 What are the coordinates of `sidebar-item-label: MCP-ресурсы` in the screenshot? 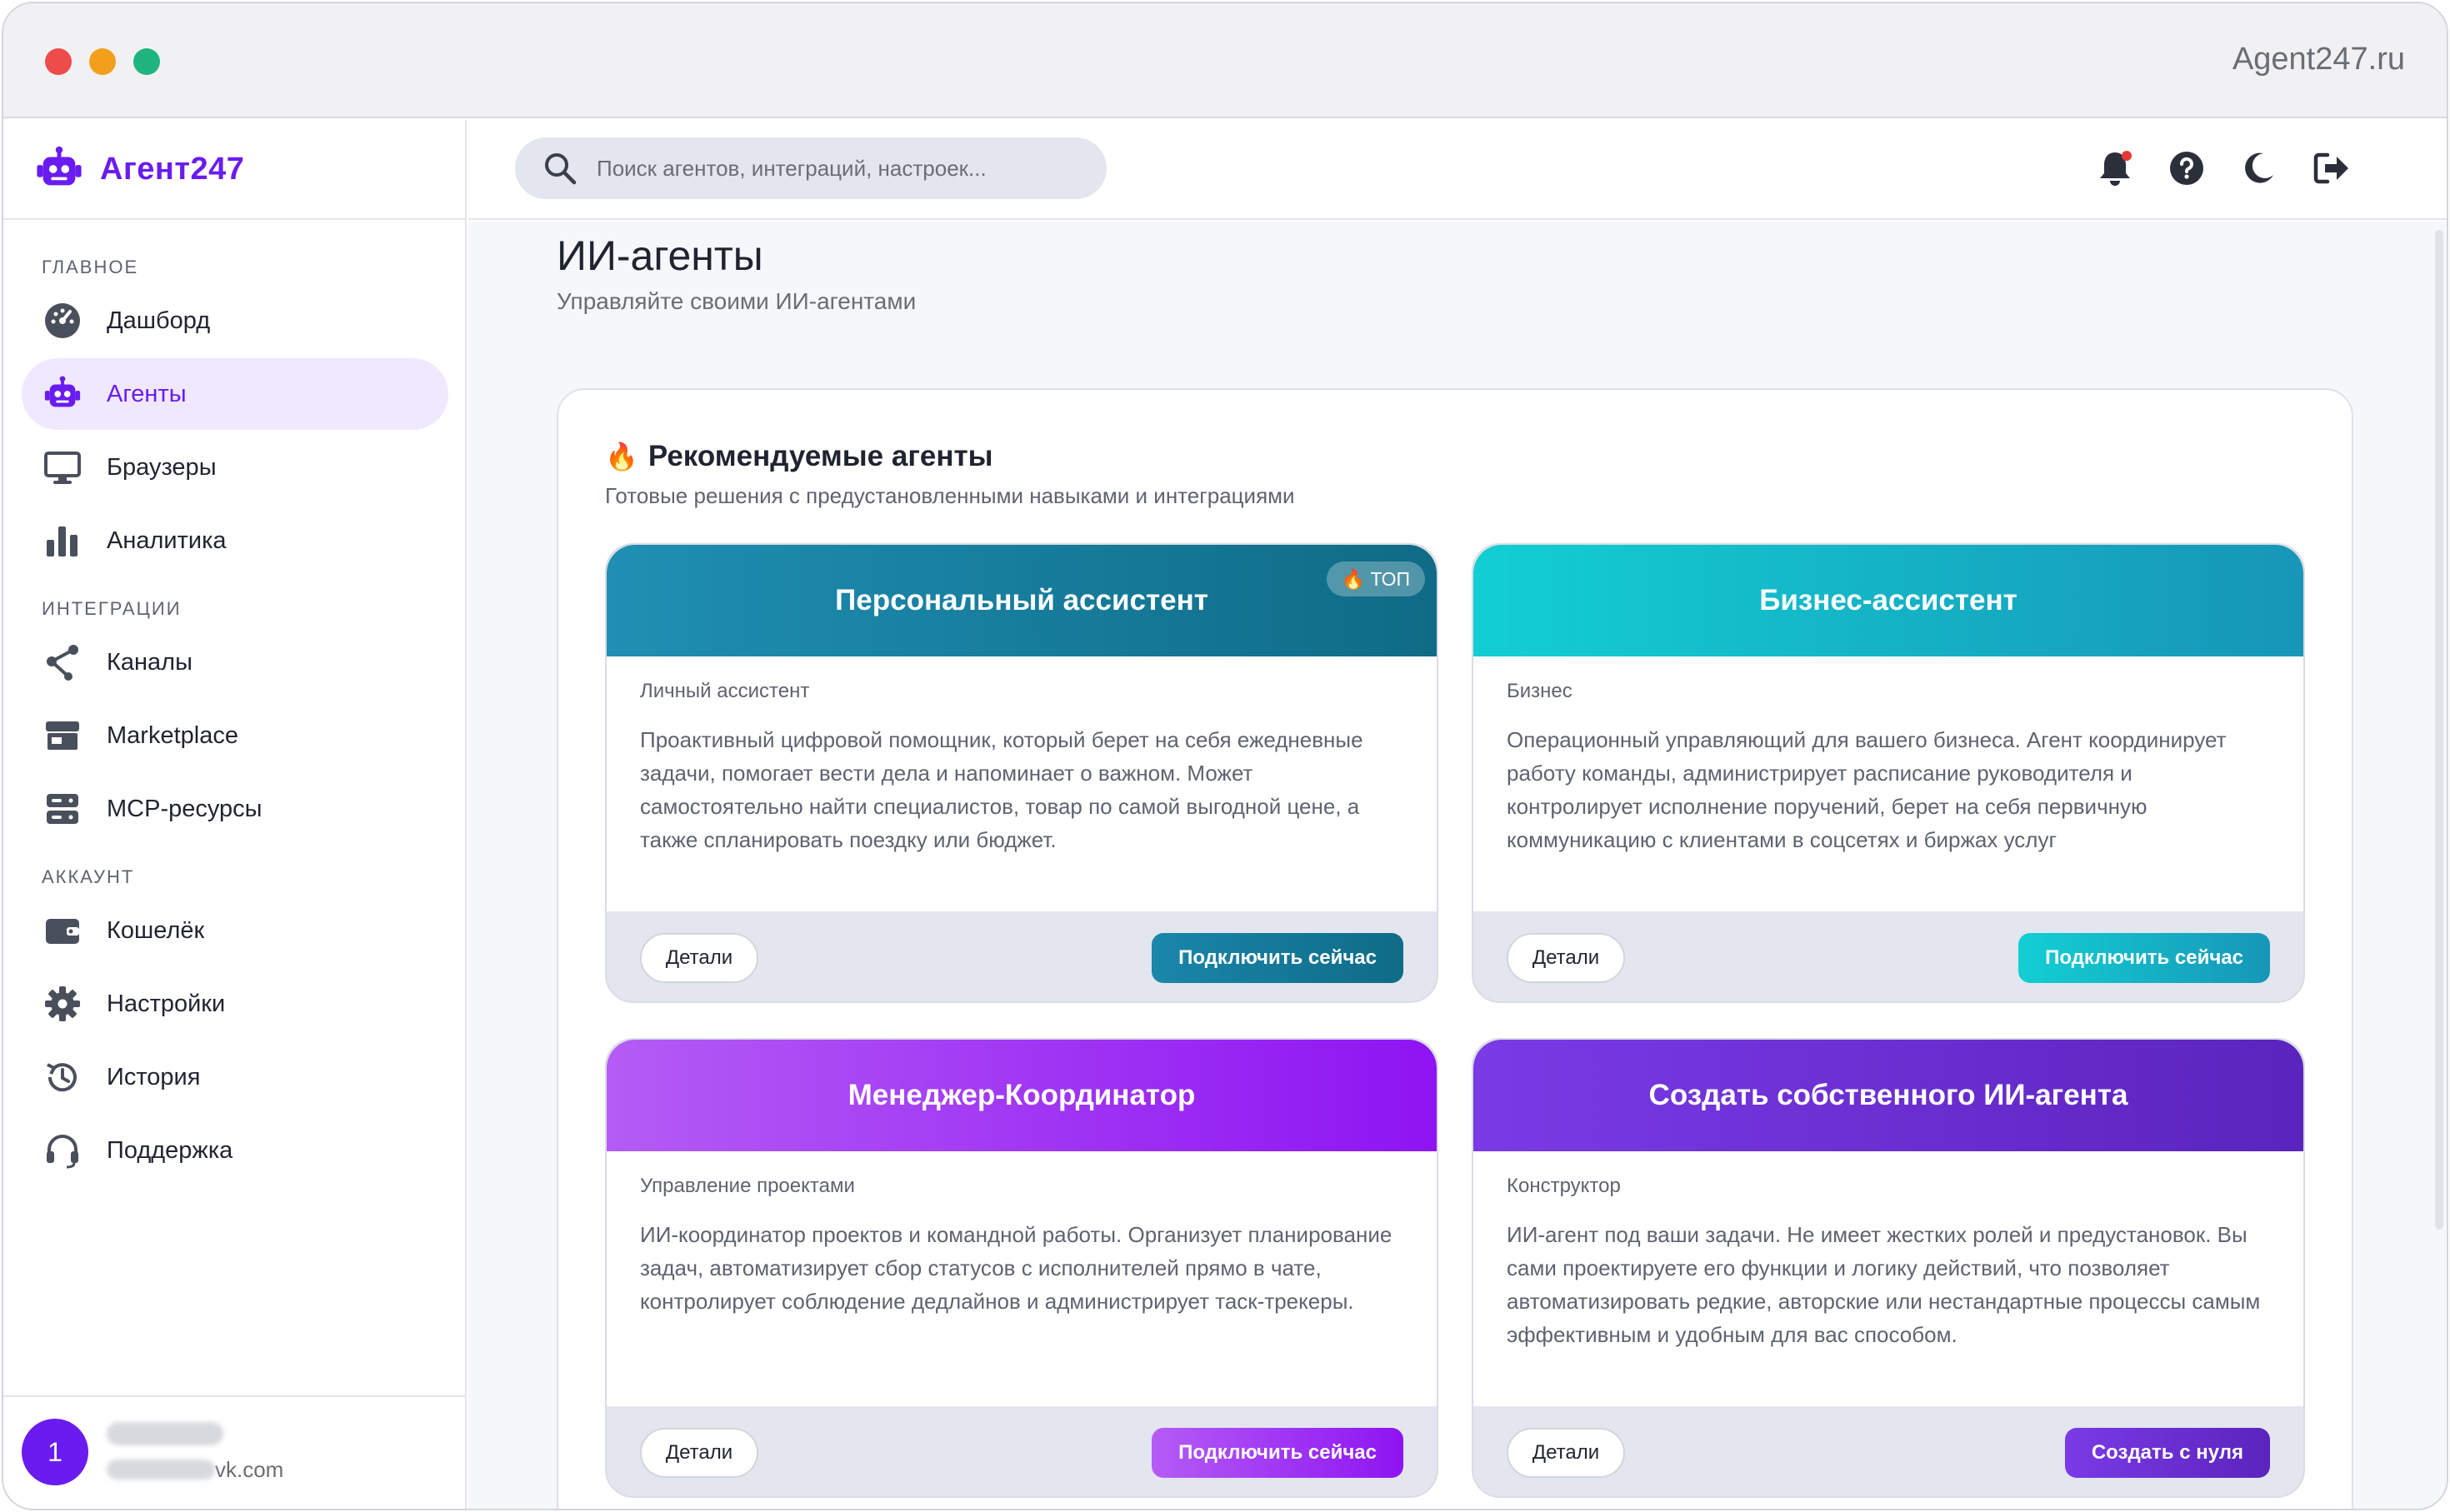 It's located at (184, 808).